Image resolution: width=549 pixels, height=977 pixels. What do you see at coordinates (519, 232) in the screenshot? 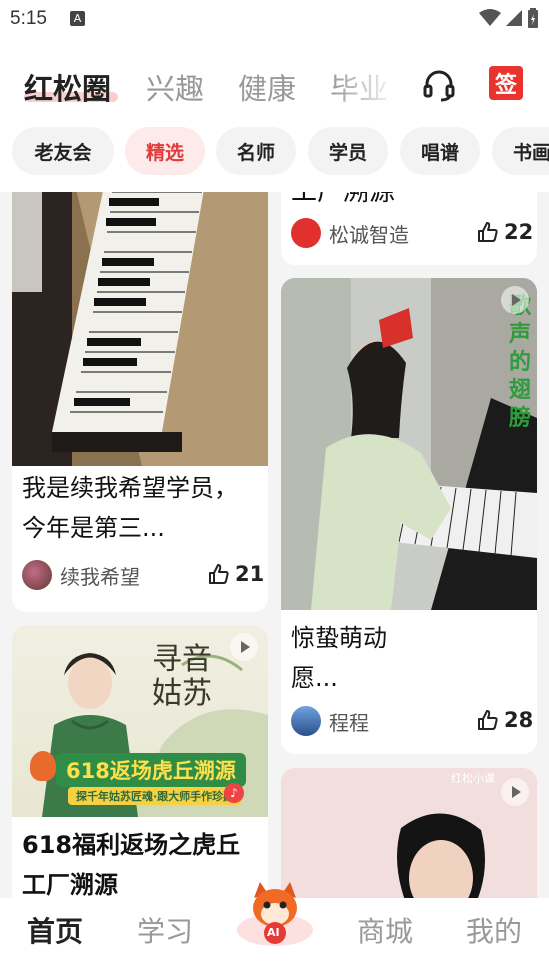
I see `like-count: 22` at bounding box center [519, 232].